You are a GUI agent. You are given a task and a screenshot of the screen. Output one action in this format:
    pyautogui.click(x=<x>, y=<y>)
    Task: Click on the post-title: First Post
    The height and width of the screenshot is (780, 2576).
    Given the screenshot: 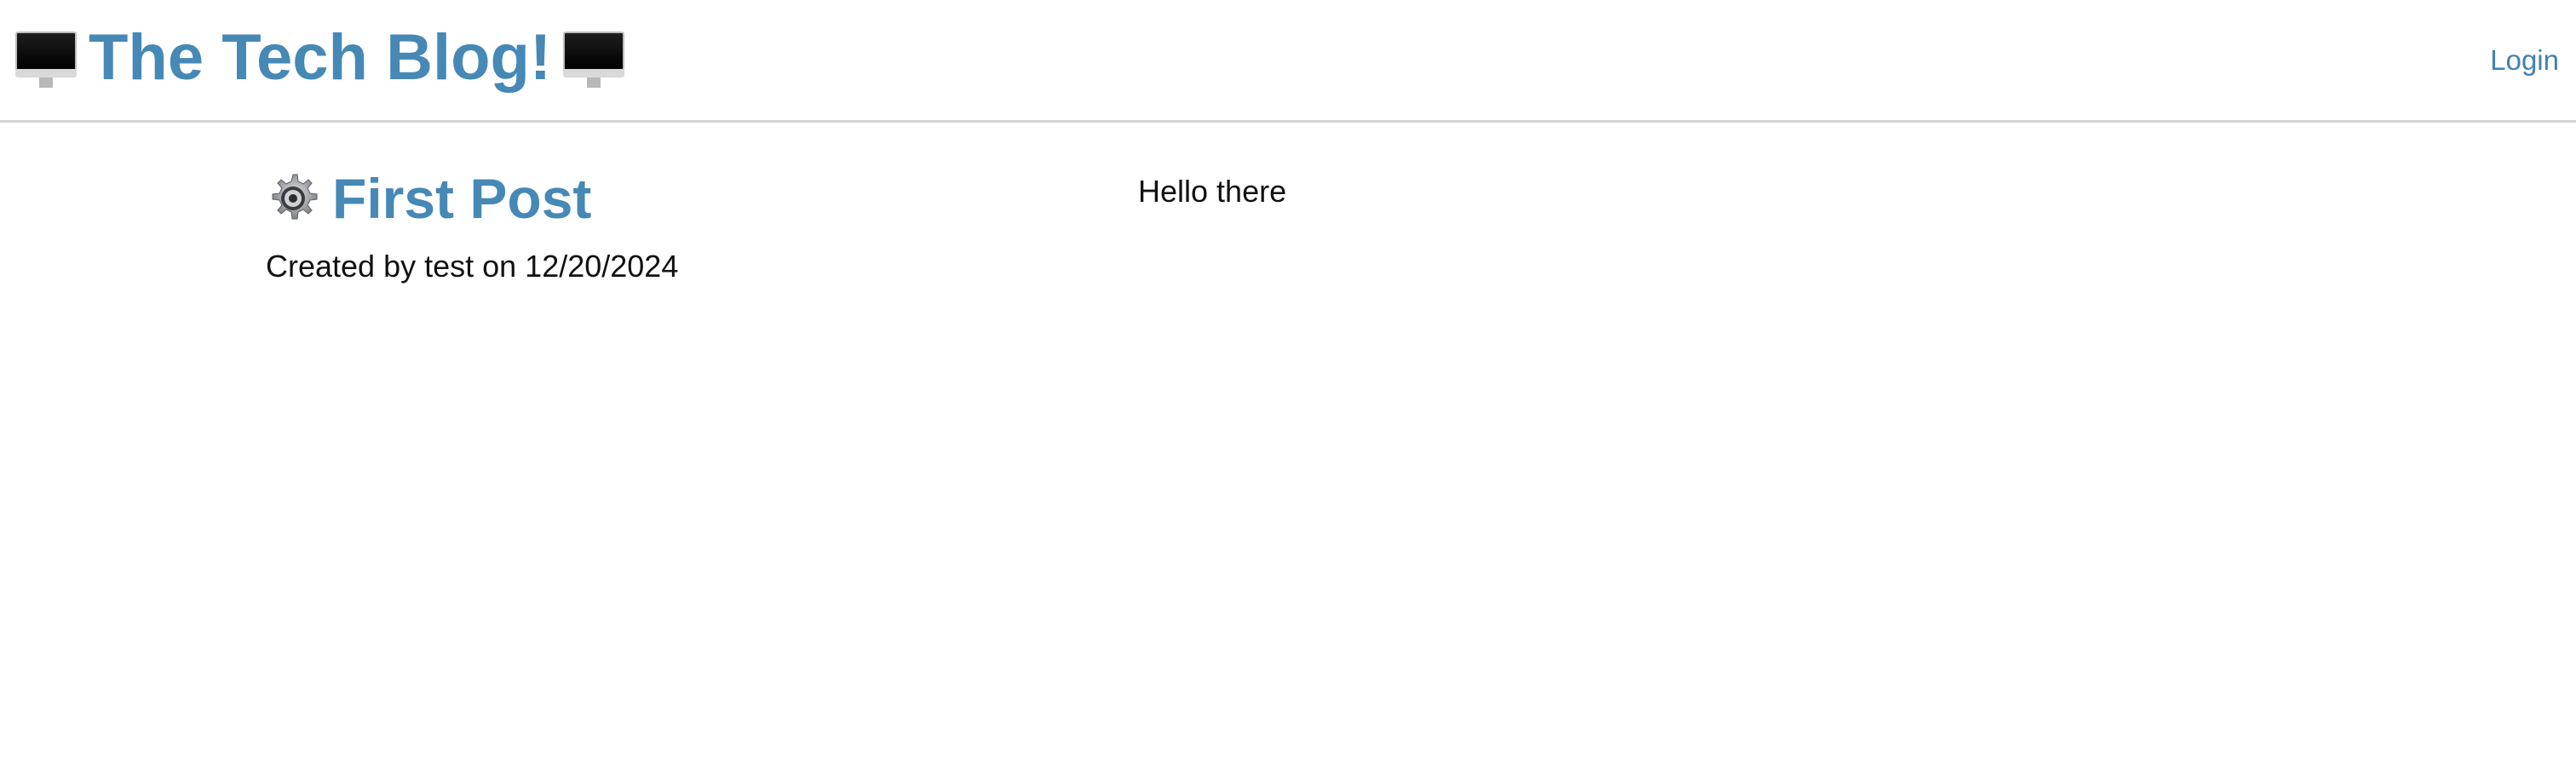 What is the action you would take?
    pyautogui.click(x=462, y=198)
    